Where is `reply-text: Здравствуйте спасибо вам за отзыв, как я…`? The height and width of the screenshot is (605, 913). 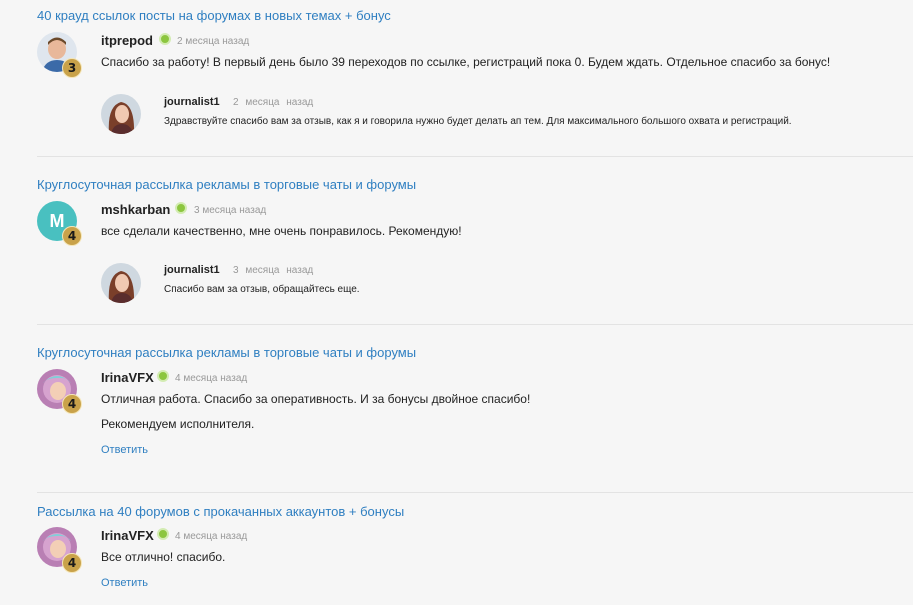
reply-text: Здравствуйте спасибо вам за отзыв, как я… is located at coordinates (478, 121).